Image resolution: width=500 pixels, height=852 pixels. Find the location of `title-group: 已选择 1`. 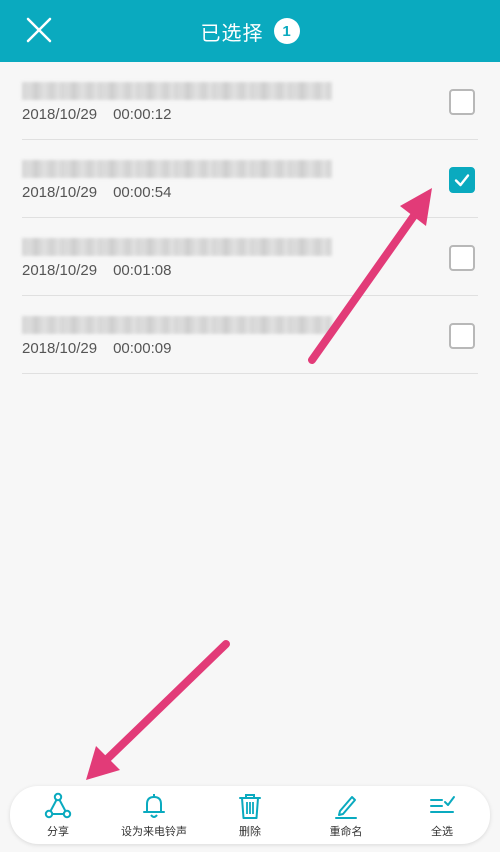

title-group: 已选择 1 is located at coordinates (250, 31).